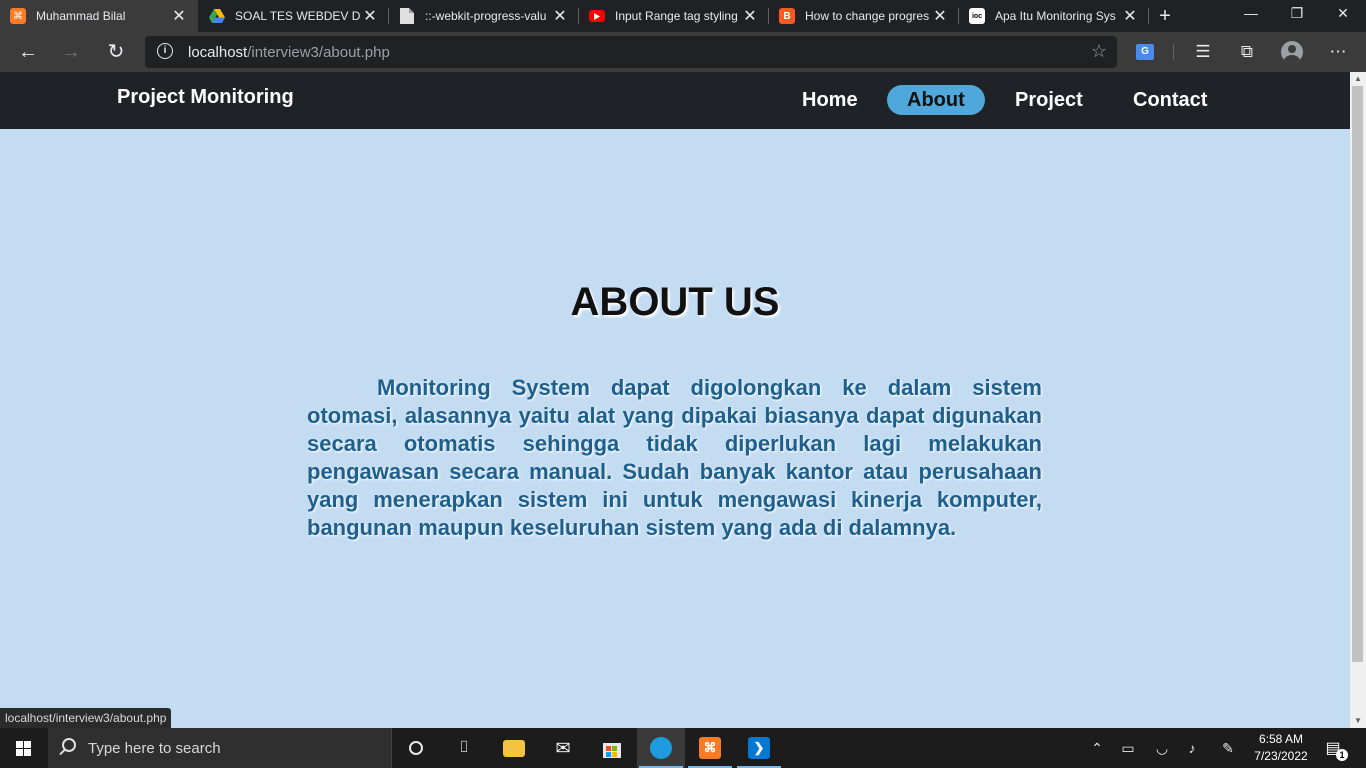 This screenshot has width=1366, height=768. What do you see at coordinates (1292, 52) in the screenshot?
I see `profile-avatar` at bounding box center [1292, 52].